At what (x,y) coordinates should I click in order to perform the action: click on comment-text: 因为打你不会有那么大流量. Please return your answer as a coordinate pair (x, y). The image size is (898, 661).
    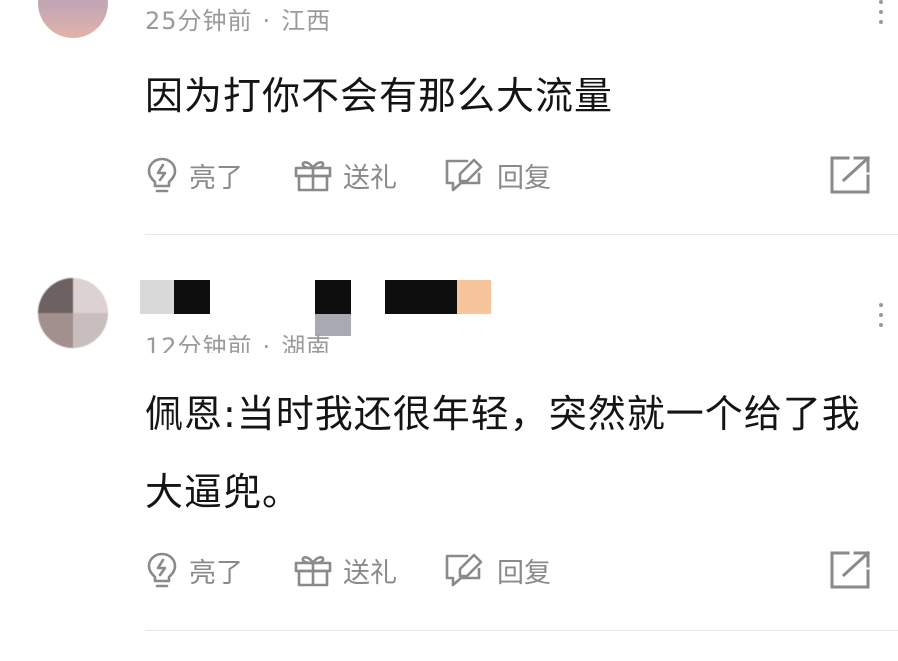
    Looking at the image, I should click on (379, 96).